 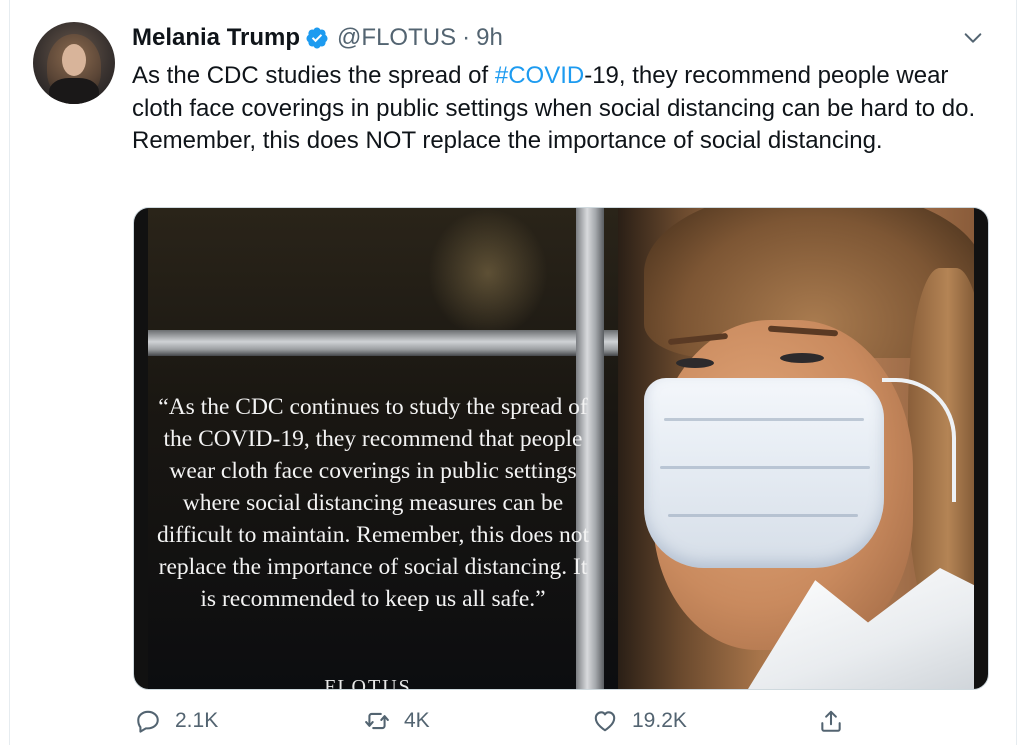 What do you see at coordinates (489, 38) in the screenshot?
I see `timestamp: 9h` at bounding box center [489, 38].